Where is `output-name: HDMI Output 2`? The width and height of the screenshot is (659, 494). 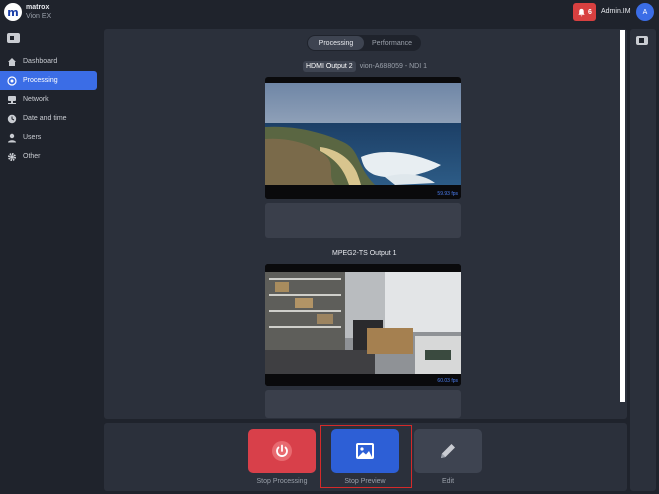 output-name: HDMI Output 2 is located at coordinates (329, 66).